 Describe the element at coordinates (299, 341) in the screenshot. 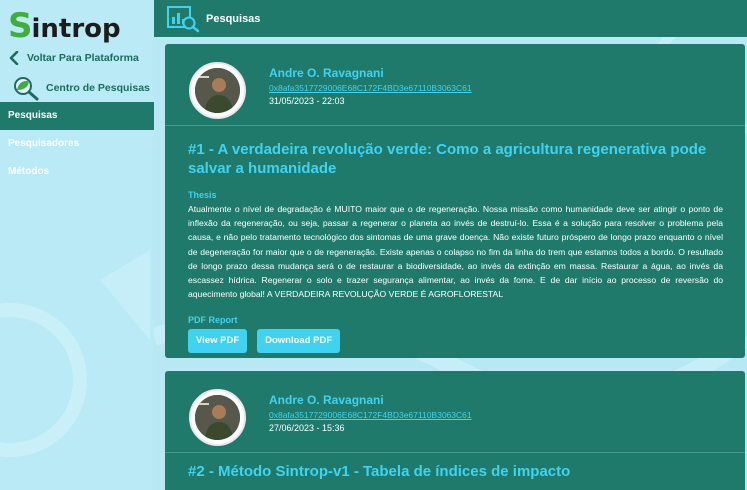

I see `download-pdf-button: Download PDF` at that location.